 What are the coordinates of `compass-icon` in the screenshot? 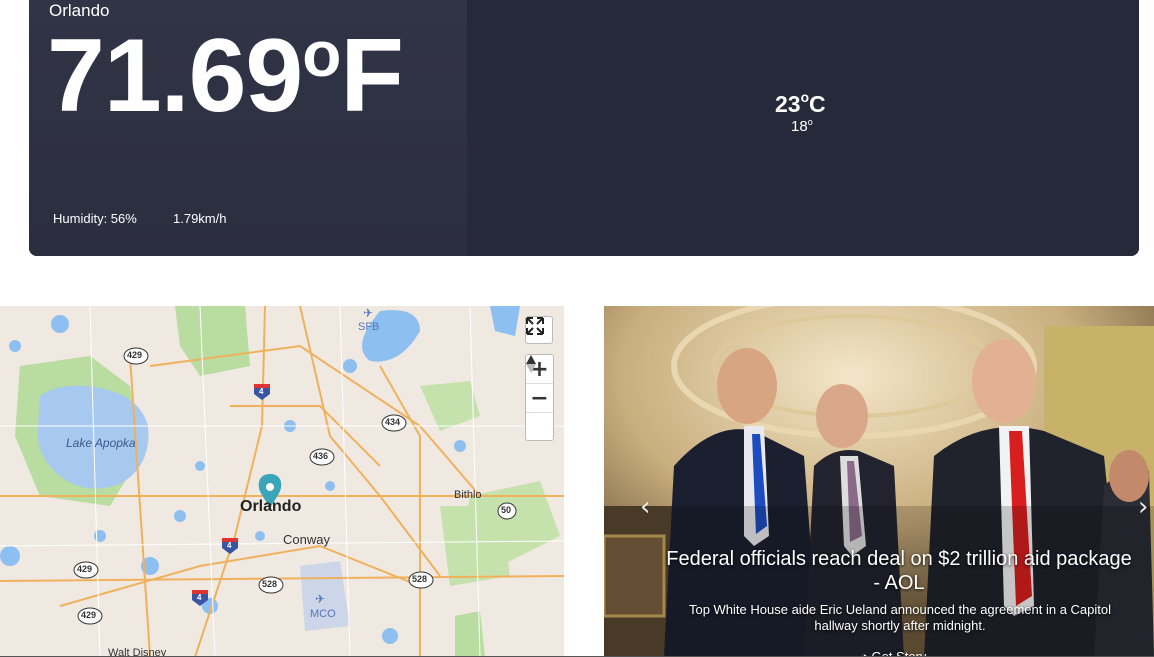 It's located at (531, 364).